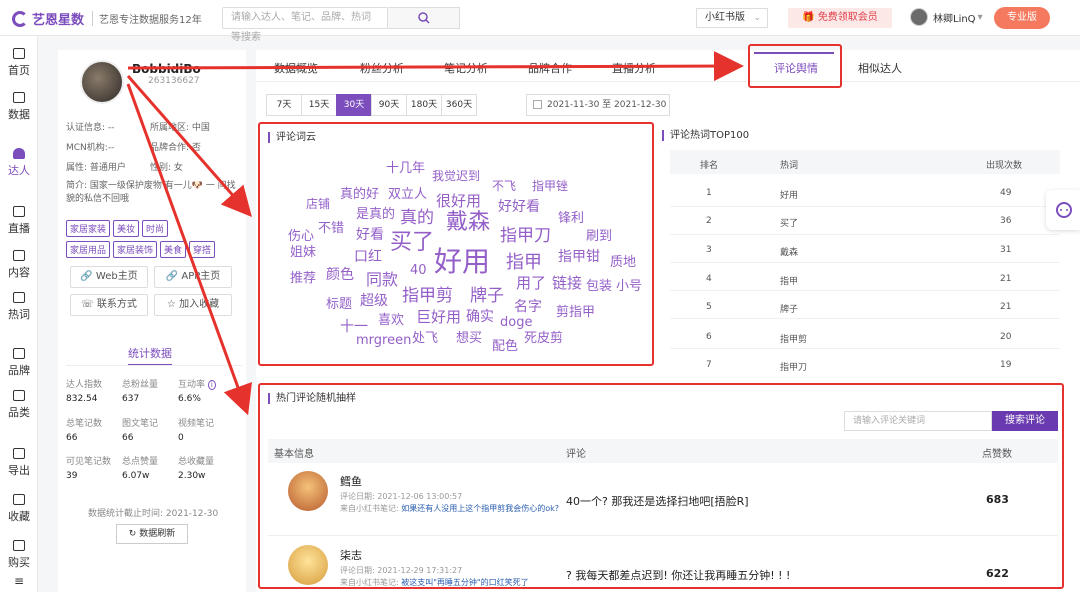  What do you see at coordinates (19, 307) in the screenshot?
I see `nav-hotwords: 热词` at bounding box center [19, 307].